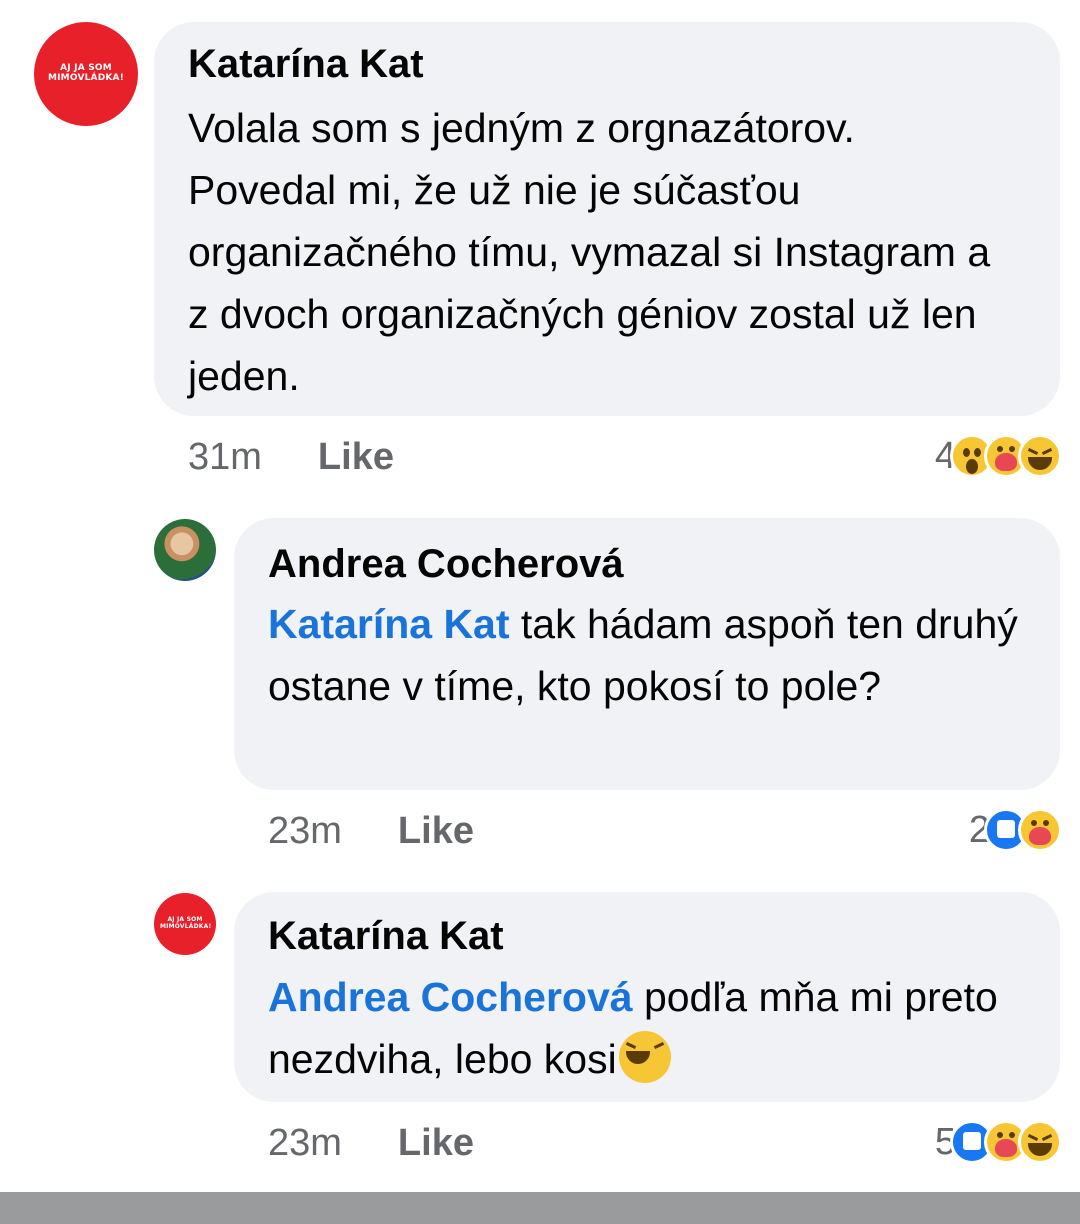 This screenshot has width=1080, height=1224. Describe the element at coordinates (540, 1208) in the screenshot. I see `bottom-divider` at that location.